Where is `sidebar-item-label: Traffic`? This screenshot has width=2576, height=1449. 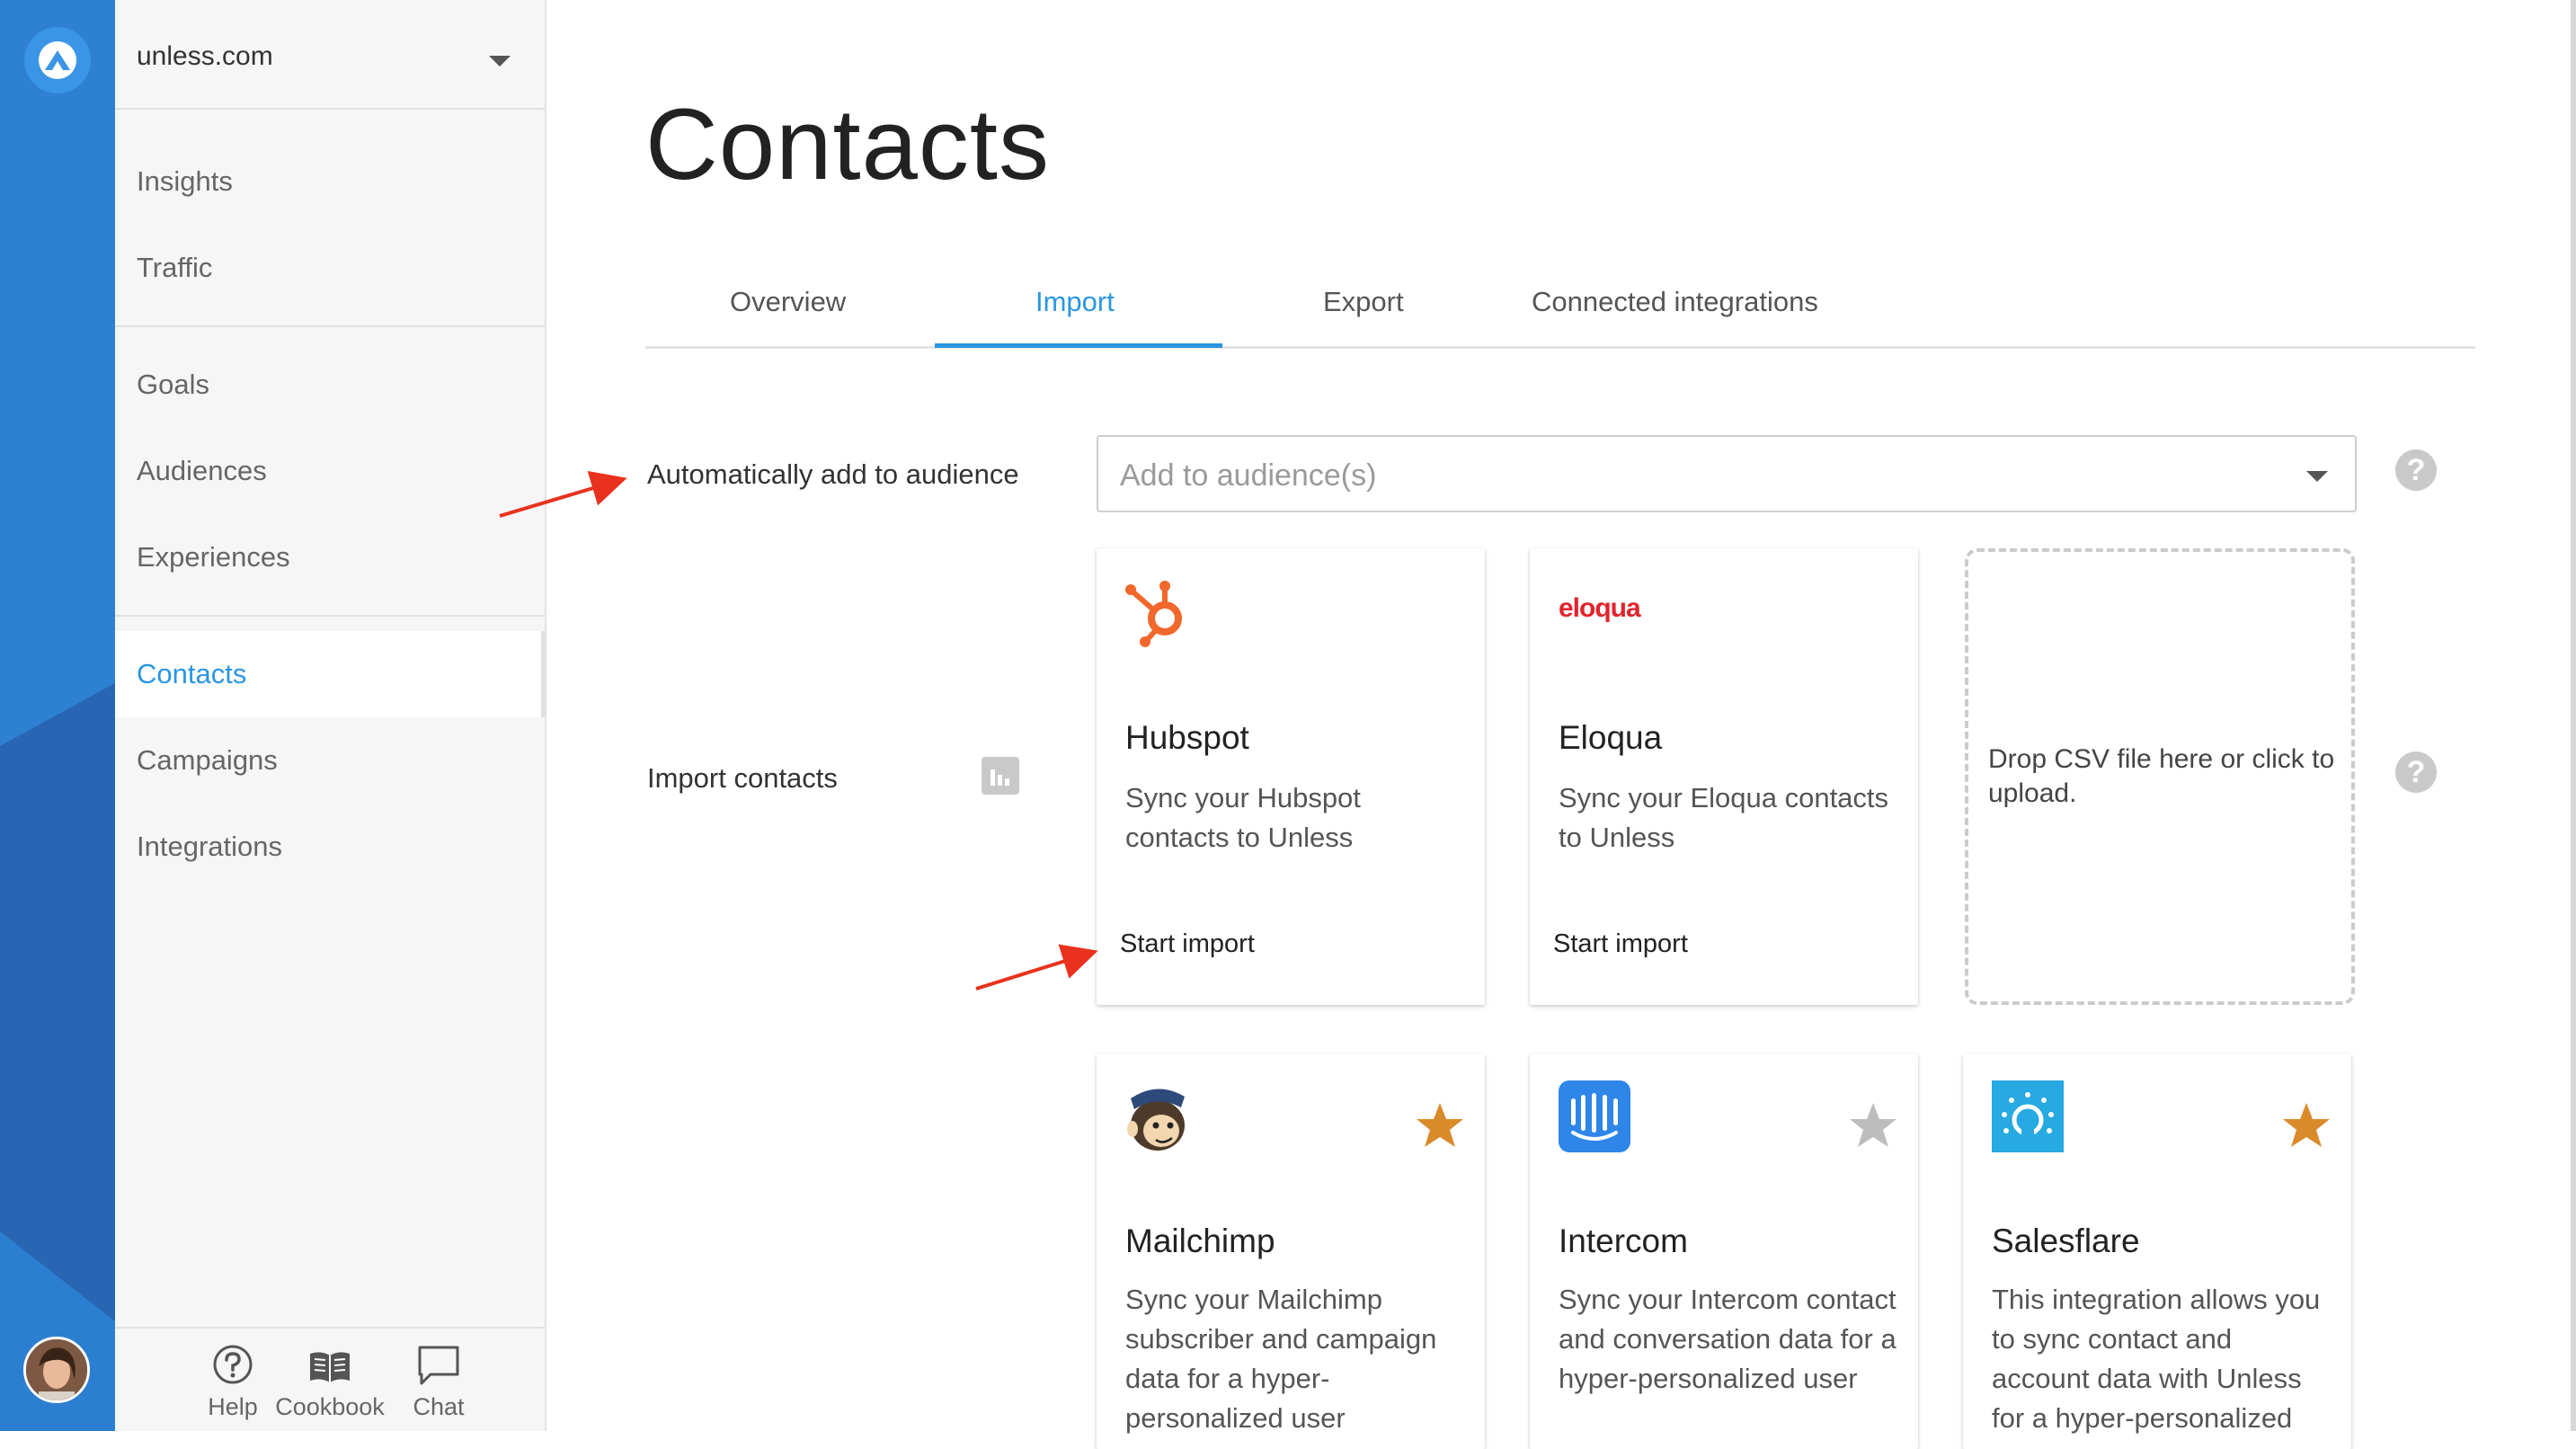 sidebar-item-label: Traffic is located at coordinates (175, 267).